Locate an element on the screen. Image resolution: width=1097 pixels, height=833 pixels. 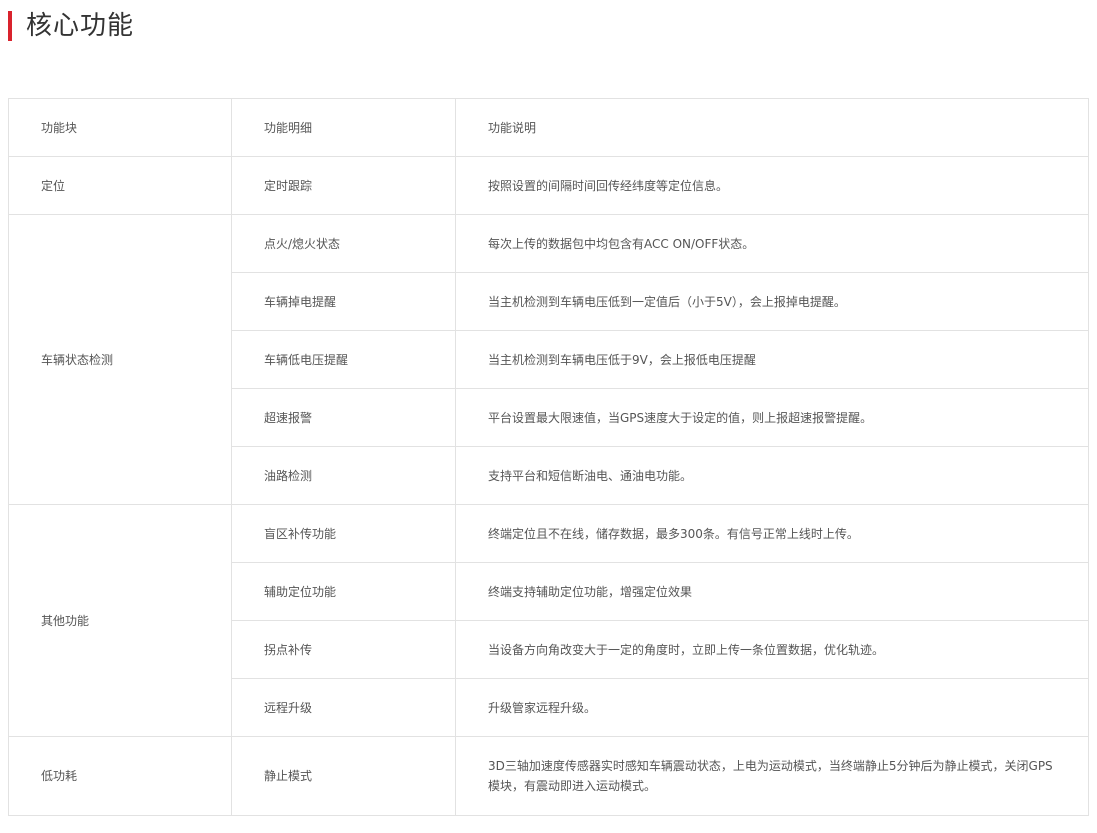
detail-cell: 远程升级 is located at coordinates (343, 707).